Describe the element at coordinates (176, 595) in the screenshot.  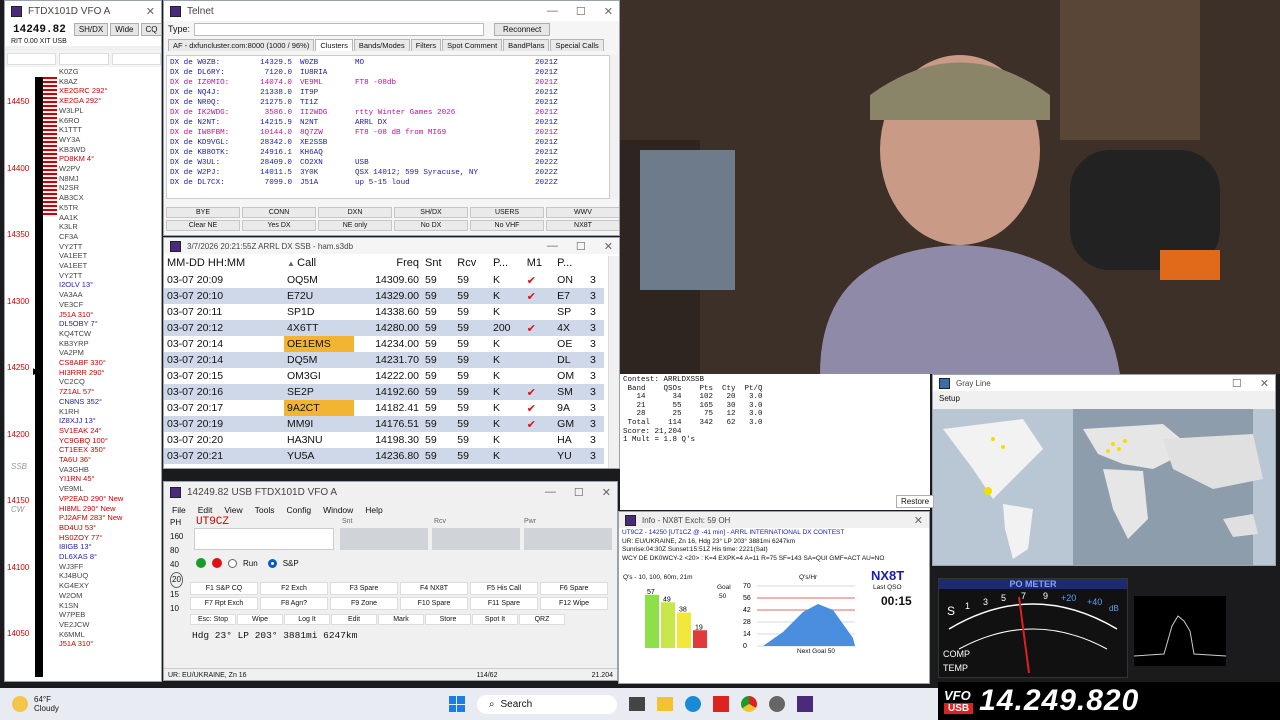
I see `band-option: 15` at that location.